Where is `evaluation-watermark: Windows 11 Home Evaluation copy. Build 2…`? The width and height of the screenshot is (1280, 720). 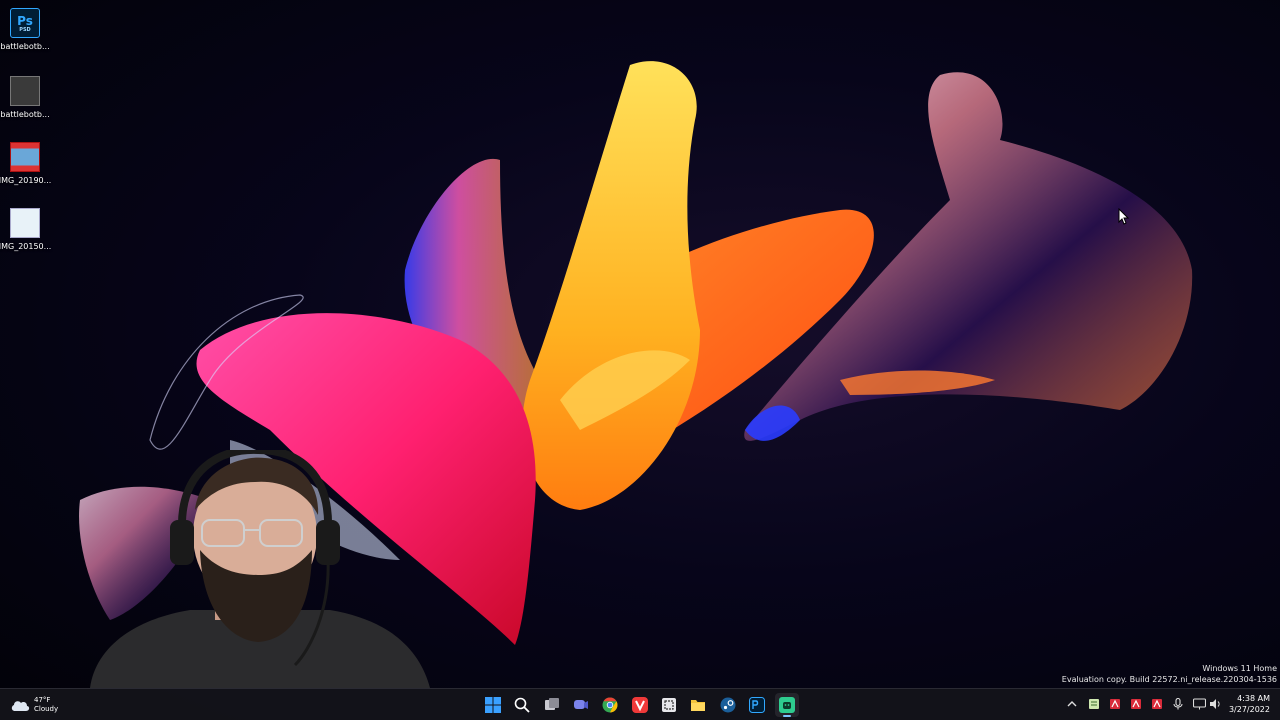 evaluation-watermark: Windows 11 Home Evaluation copy. Build 2… is located at coordinates (1169, 674).